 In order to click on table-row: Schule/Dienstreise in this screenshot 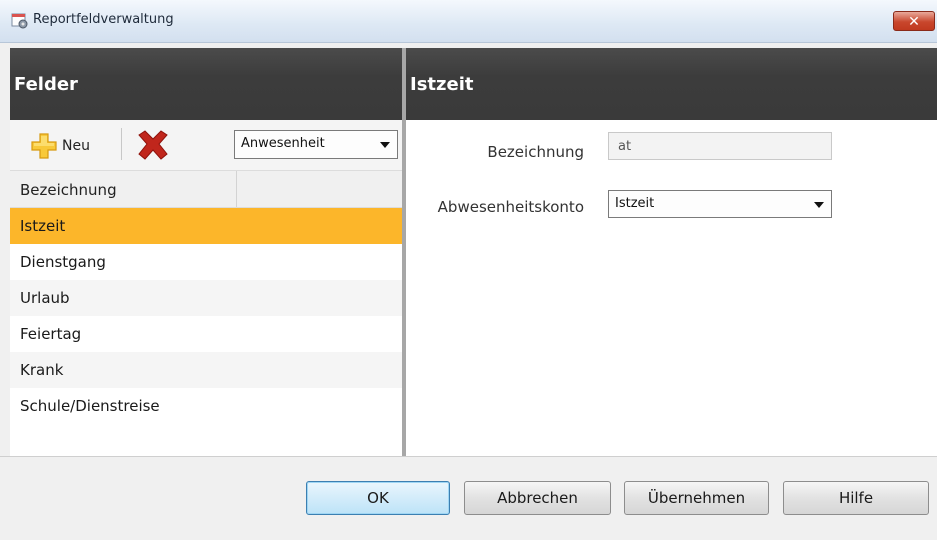, I will do `click(206, 406)`.